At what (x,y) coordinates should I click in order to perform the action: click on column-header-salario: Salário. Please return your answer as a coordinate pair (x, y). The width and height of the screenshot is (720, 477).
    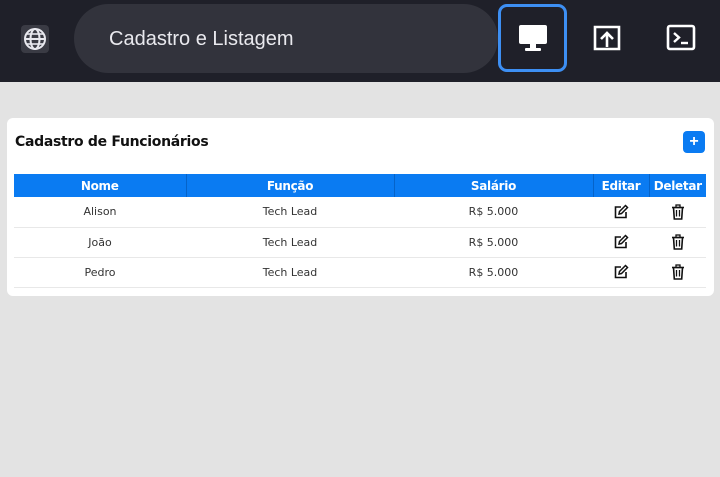
    Looking at the image, I should click on (494, 185).